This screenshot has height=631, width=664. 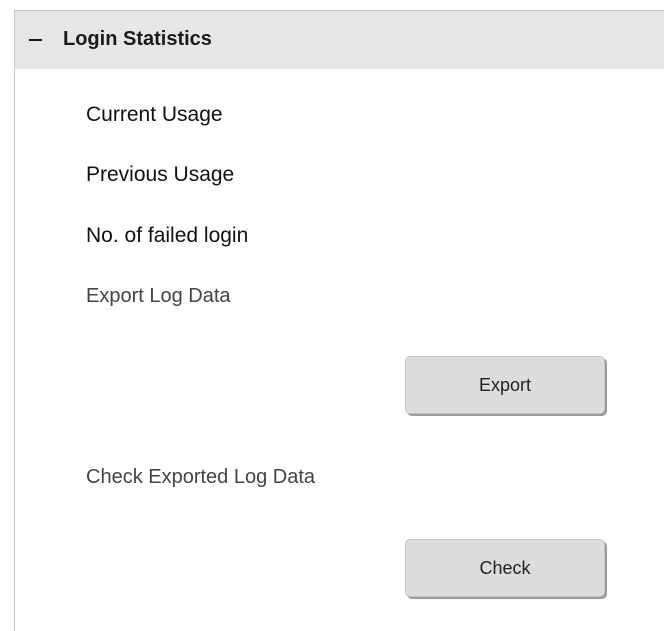 I want to click on current-usage-item: Current Usage, so click(x=154, y=115).